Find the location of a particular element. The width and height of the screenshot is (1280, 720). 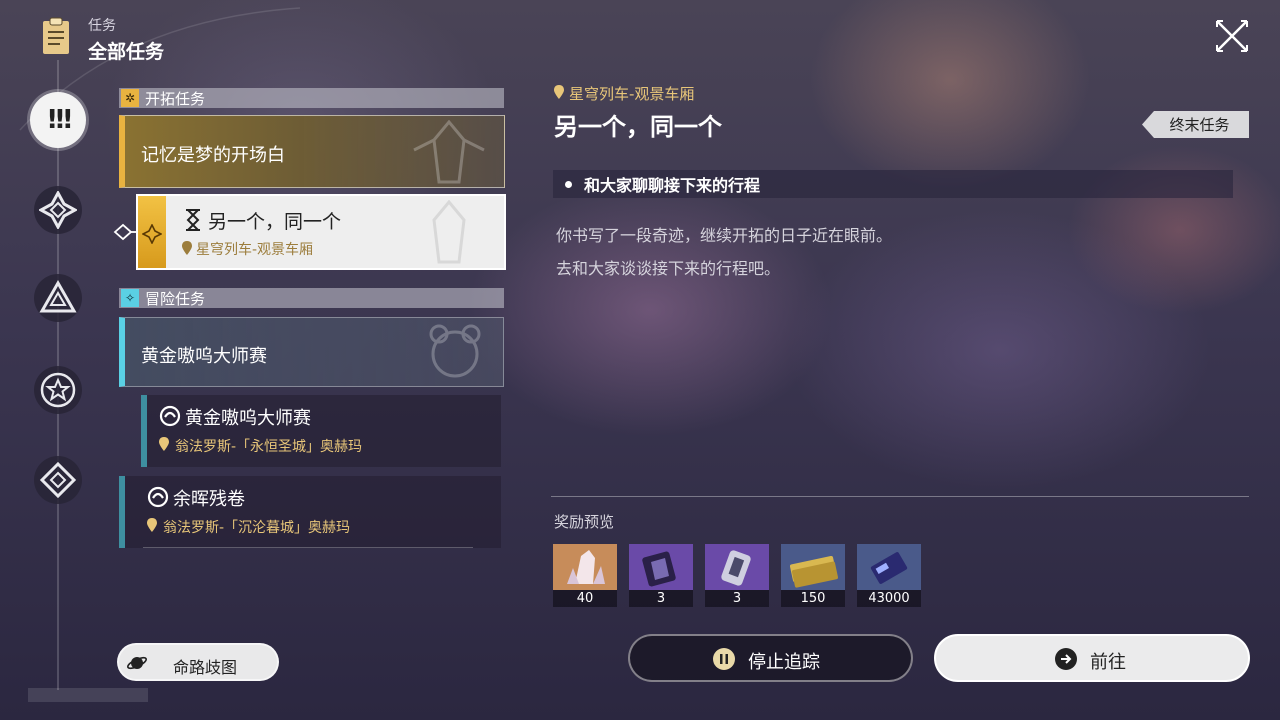

reward-qty: 150 is located at coordinates (813, 598).